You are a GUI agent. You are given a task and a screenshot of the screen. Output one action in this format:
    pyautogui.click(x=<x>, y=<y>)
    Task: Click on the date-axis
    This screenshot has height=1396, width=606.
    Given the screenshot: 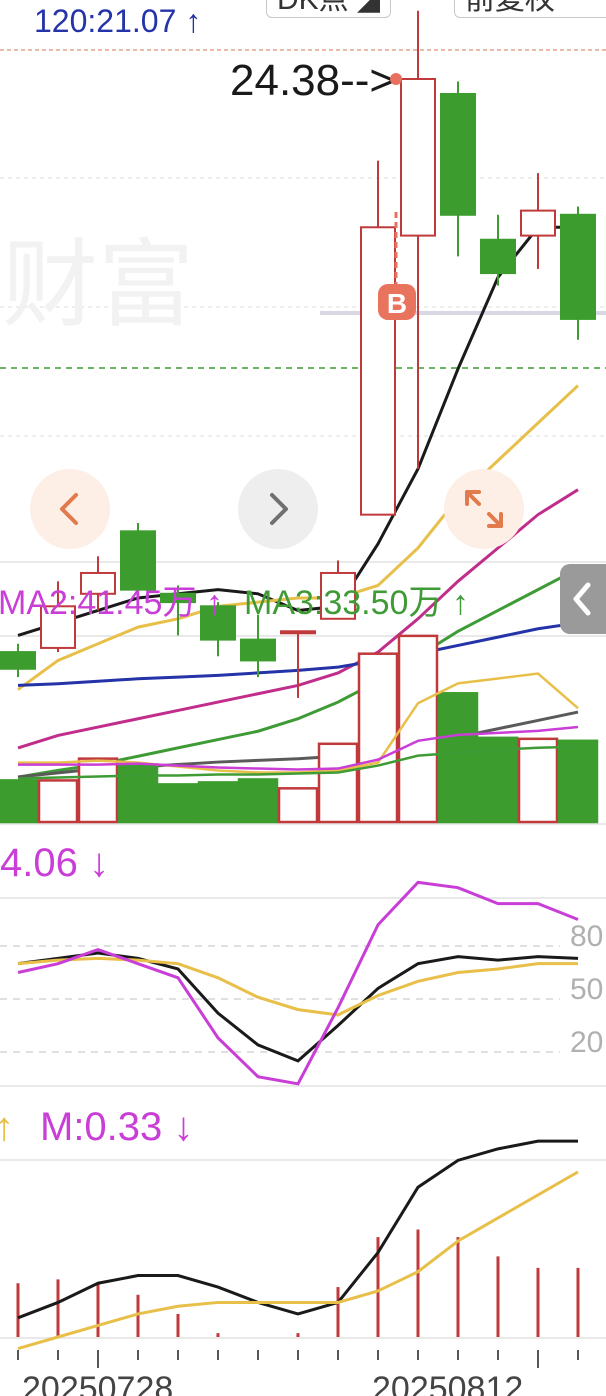 What is the action you would take?
    pyautogui.click(x=298, y=1359)
    